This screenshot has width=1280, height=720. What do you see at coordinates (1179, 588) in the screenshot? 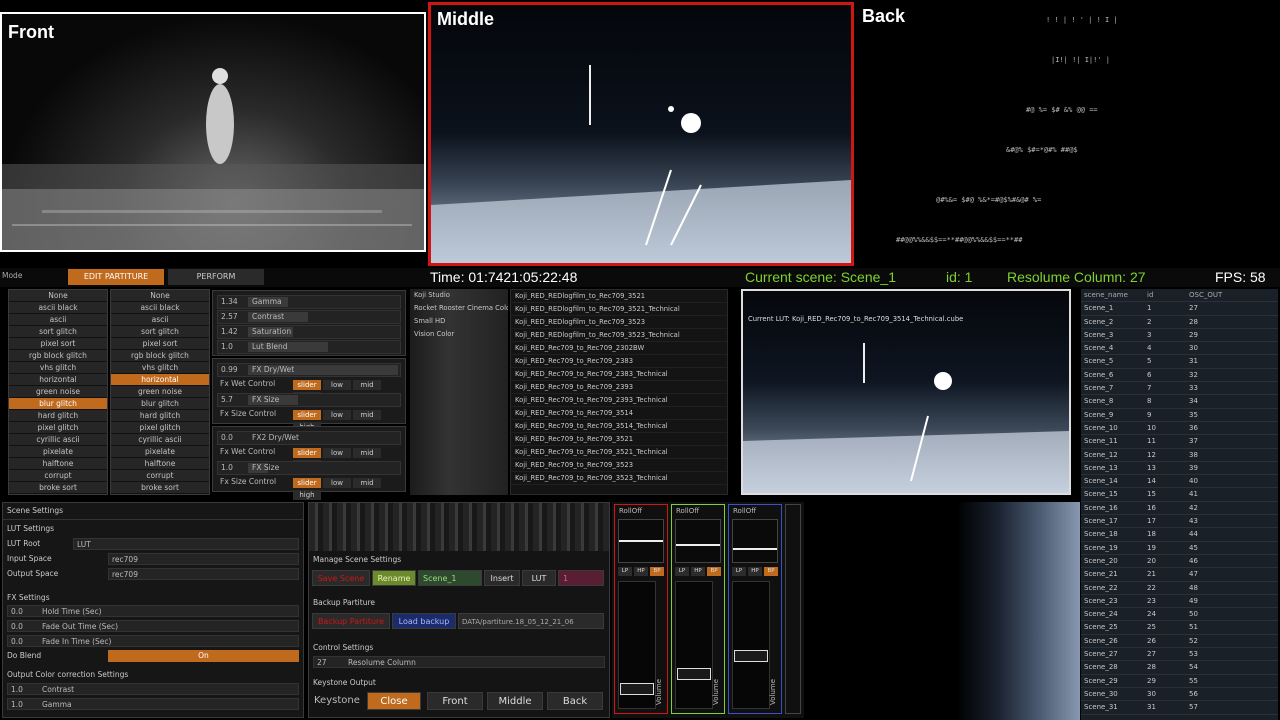
I see `table-row: Scene_22 22 48` at bounding box center [1179, 588].